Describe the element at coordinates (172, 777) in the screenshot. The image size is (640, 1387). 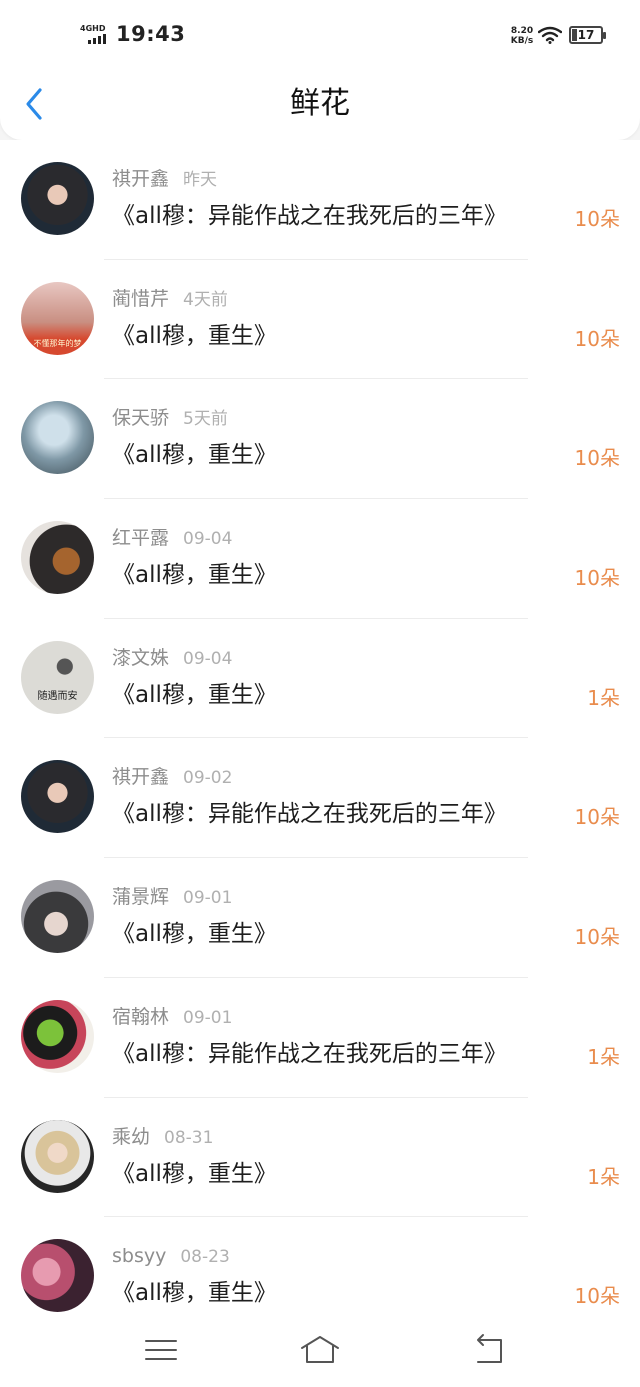
I see `item-meta: 祺开鑫 09-02` at that location.